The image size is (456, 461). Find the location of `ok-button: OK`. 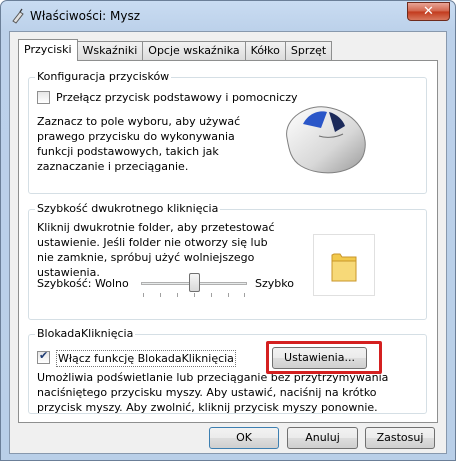

ok-button: OK is located at coordinates (244, 438).